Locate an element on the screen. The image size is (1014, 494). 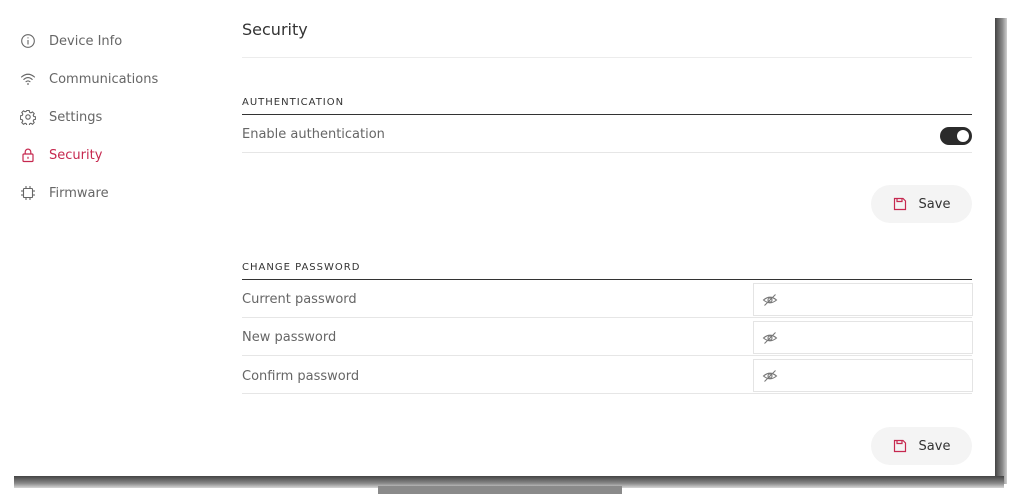
sidebar-item-settings: Settings is located at coordinates (105, 117).